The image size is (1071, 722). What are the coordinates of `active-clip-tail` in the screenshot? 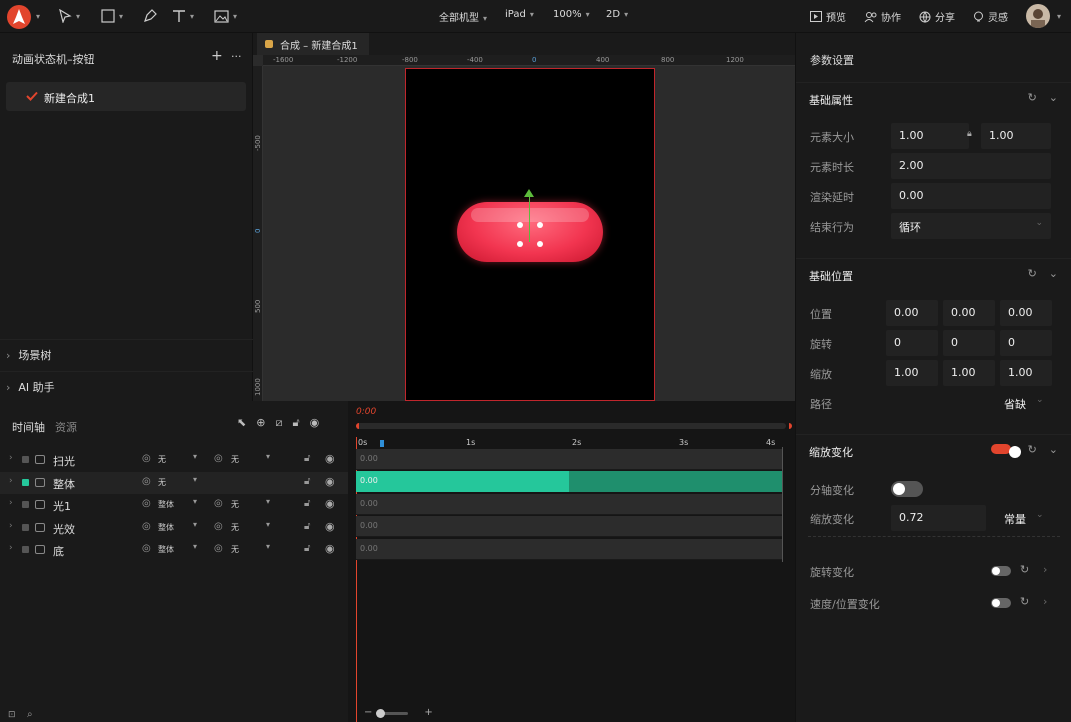 It's located at (675, 481).